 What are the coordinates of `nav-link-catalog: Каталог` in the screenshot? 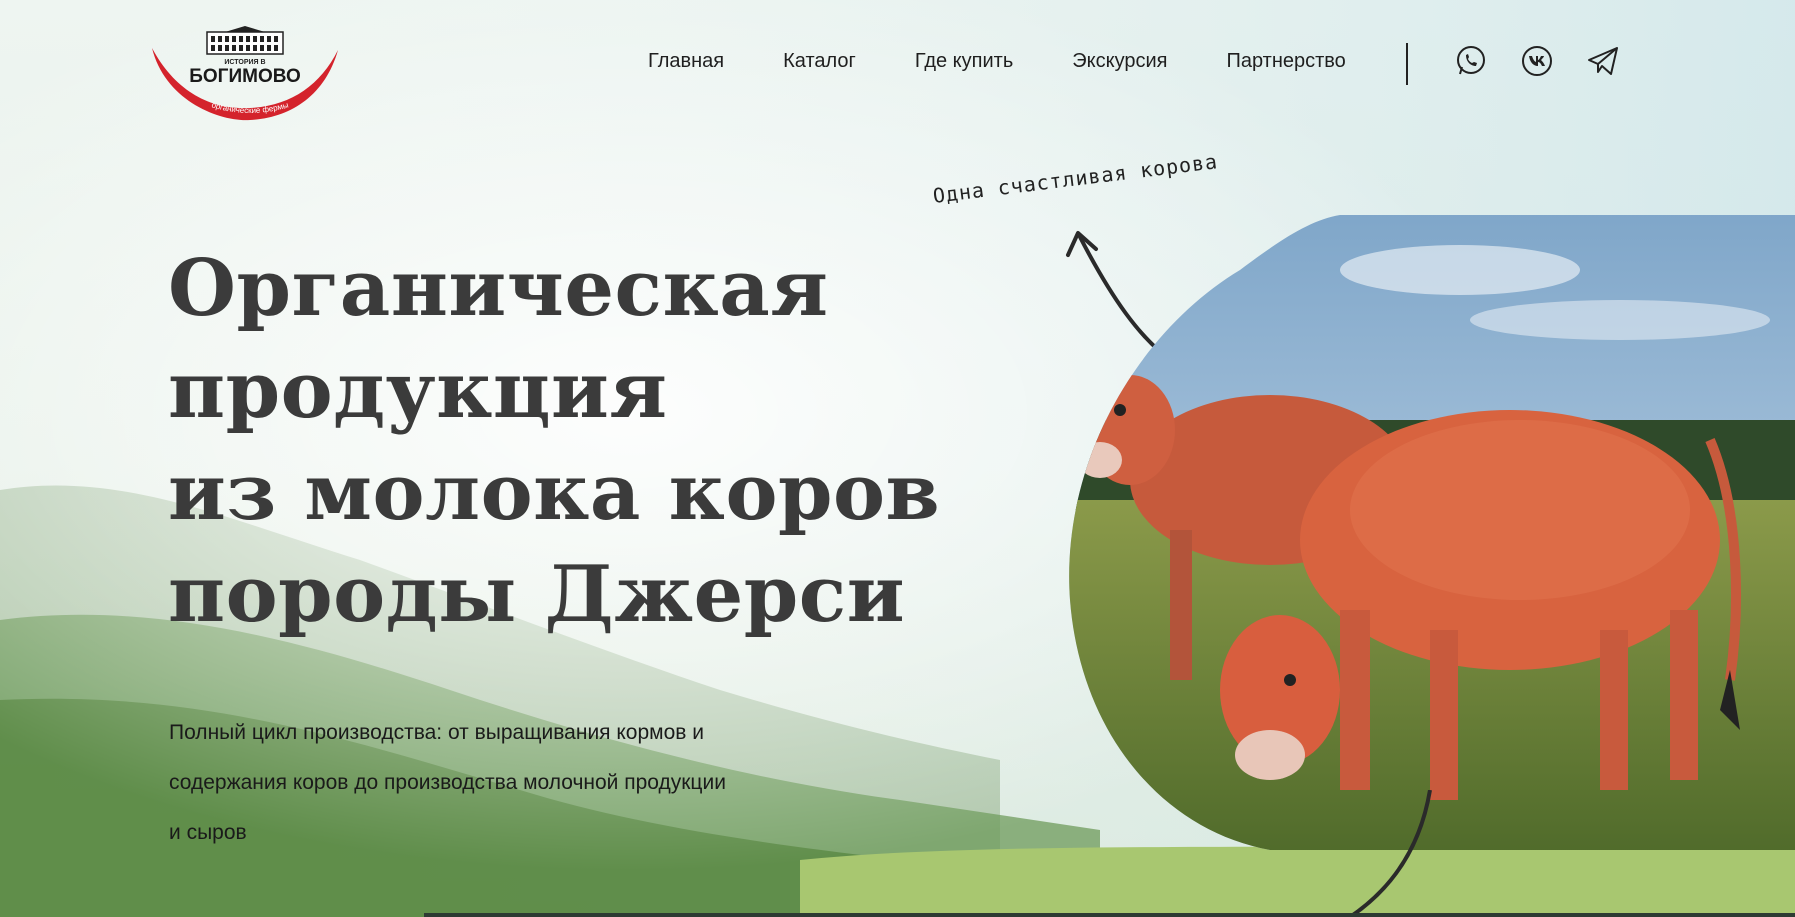 It's located at (819, 61).